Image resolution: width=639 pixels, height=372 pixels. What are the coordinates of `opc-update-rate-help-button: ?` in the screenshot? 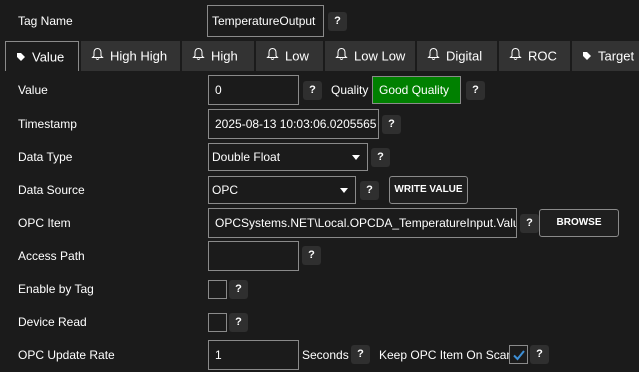 It's located at (360, 354).